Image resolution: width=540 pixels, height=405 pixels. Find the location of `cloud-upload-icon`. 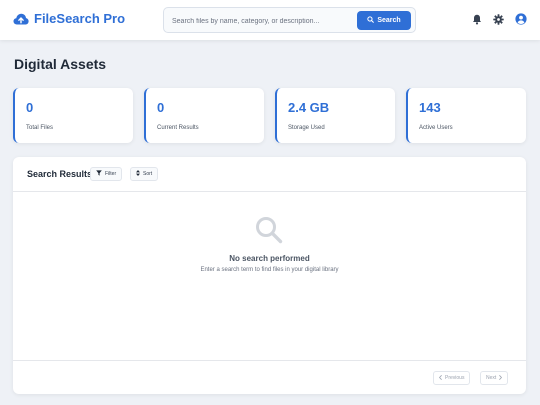

cloud-upload-icon is located at coordinates (21, 19).